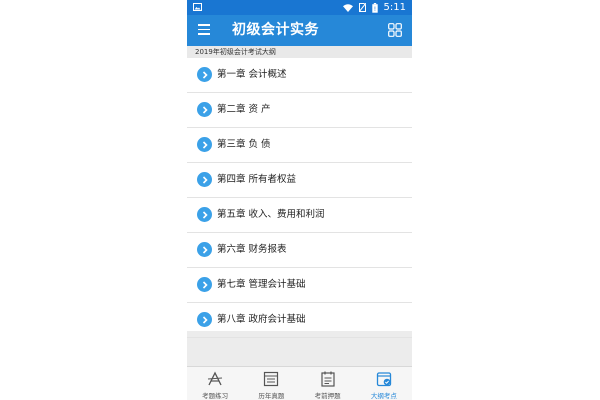  I want to click on chapter-label: 第六章 财务报表, so click(252, 249).